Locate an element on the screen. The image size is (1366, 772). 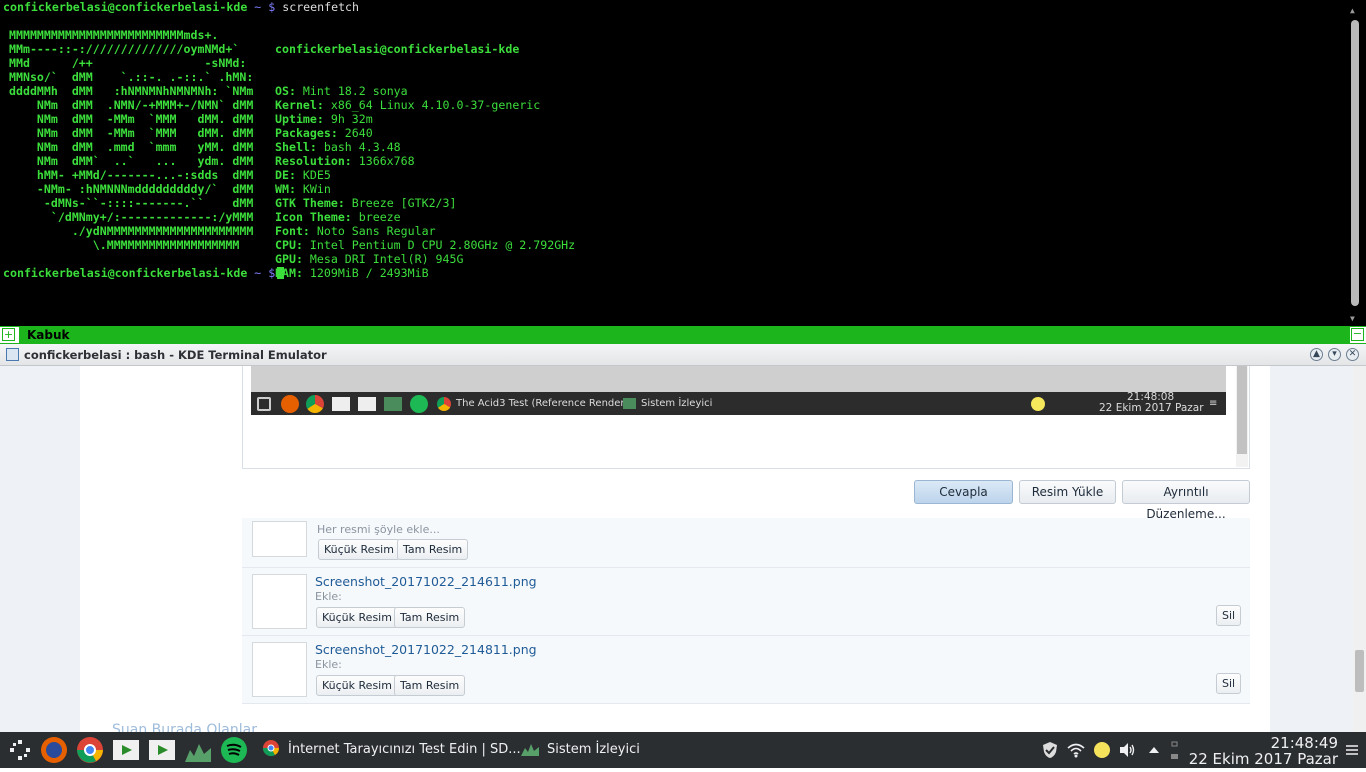
info-value: 1366x768 is located at coordinates (383, 161).